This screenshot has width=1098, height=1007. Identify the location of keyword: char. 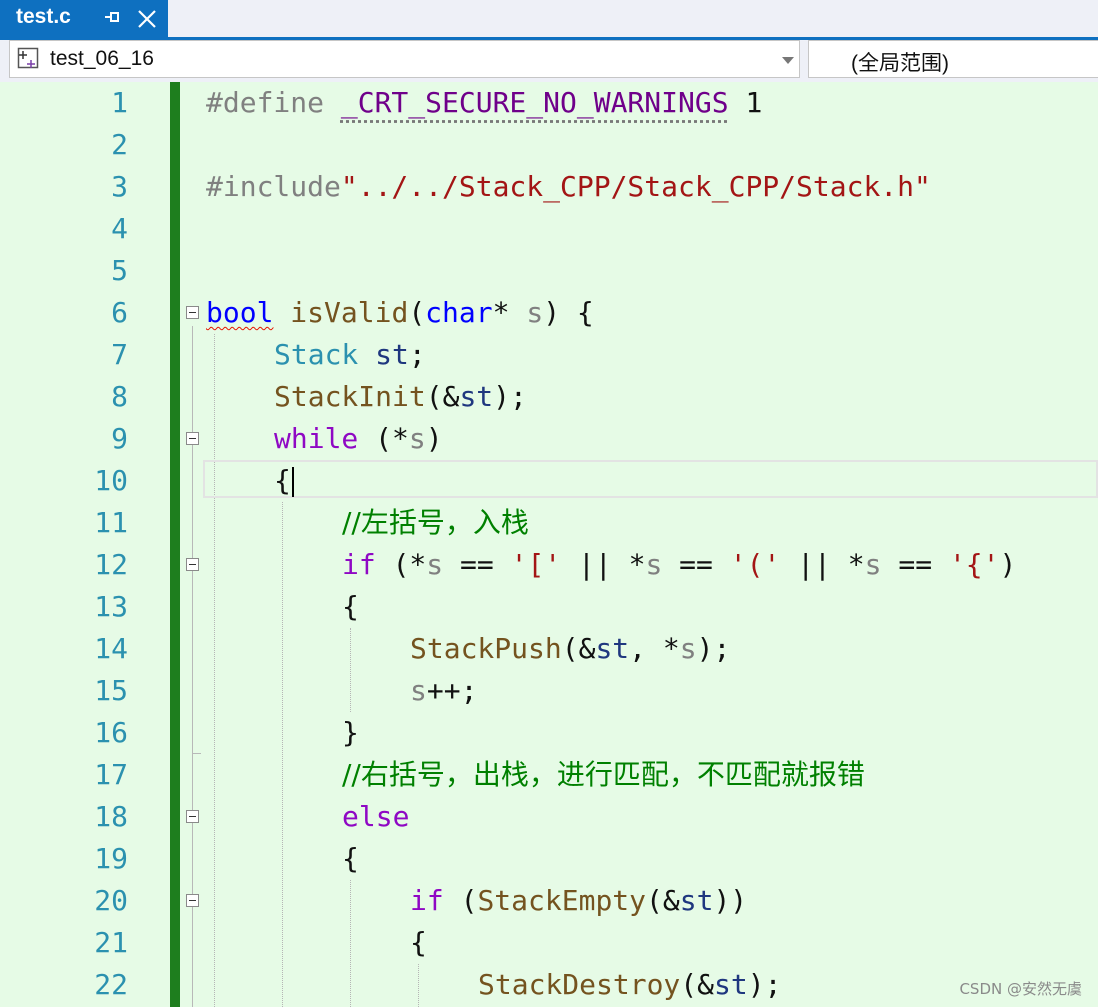
(459, 312).